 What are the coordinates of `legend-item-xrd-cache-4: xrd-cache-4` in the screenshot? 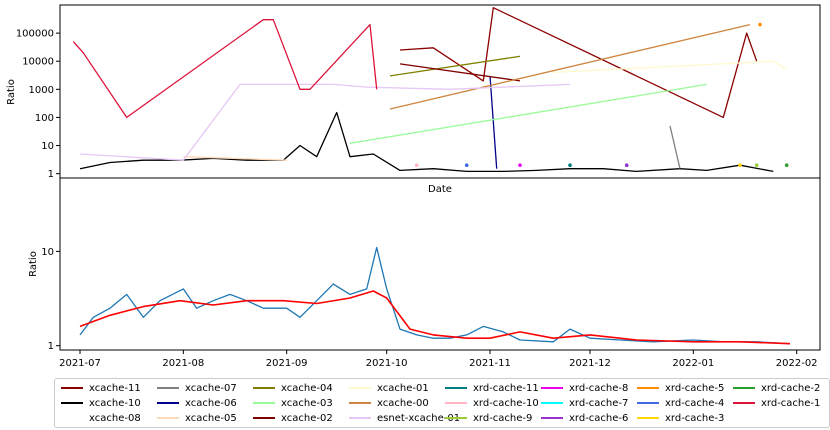 It's located at (680, 403).